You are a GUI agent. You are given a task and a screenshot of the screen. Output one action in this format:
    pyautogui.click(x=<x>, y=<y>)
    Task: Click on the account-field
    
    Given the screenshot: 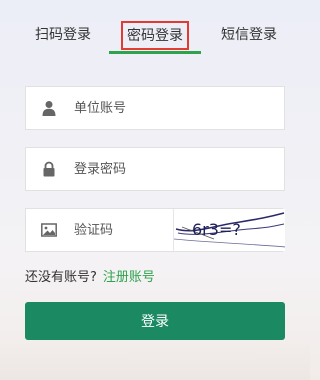 What is the action you would take?
    pyautogui.click(x=155, y=108)
    